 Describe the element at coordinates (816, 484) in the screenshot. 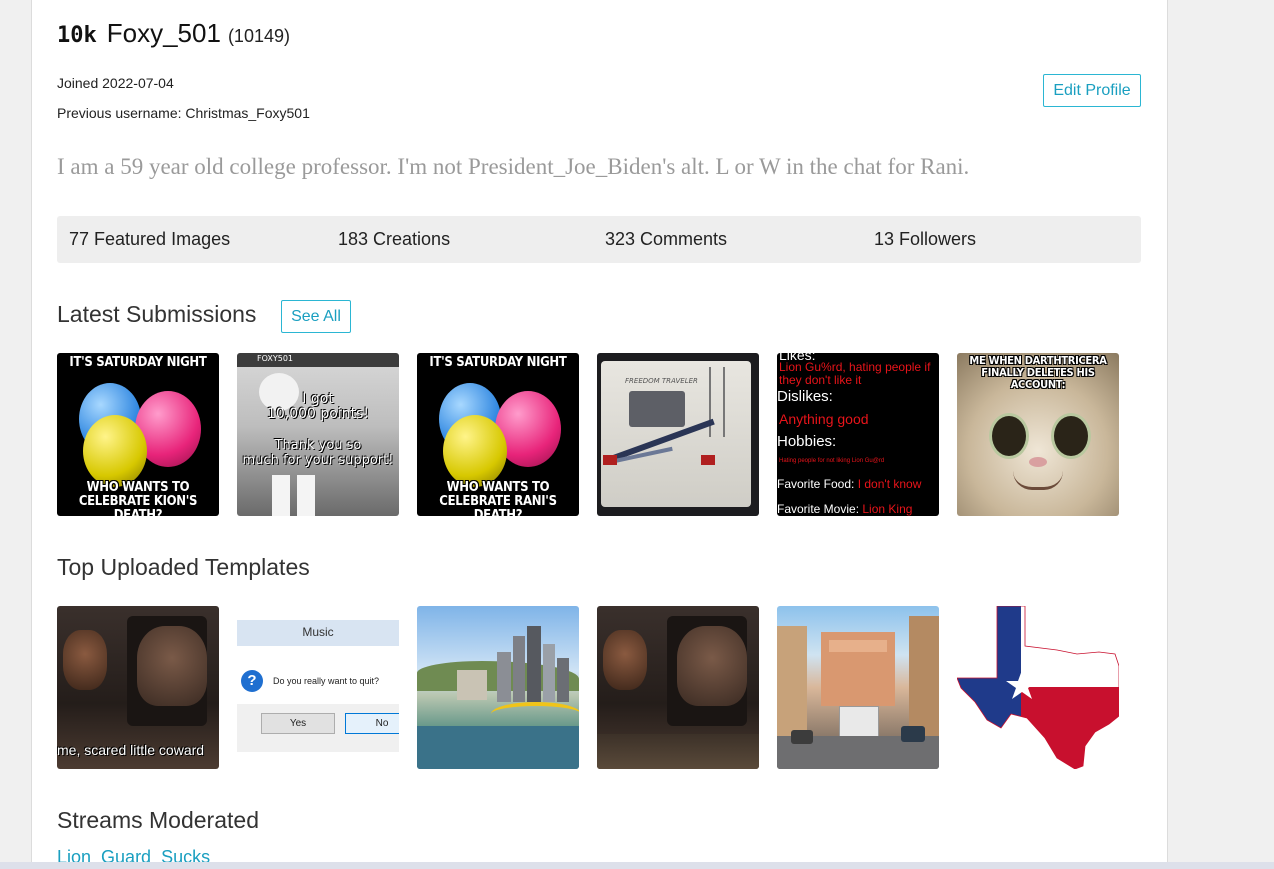

I see `text-line: Favorite Food:` at that location.